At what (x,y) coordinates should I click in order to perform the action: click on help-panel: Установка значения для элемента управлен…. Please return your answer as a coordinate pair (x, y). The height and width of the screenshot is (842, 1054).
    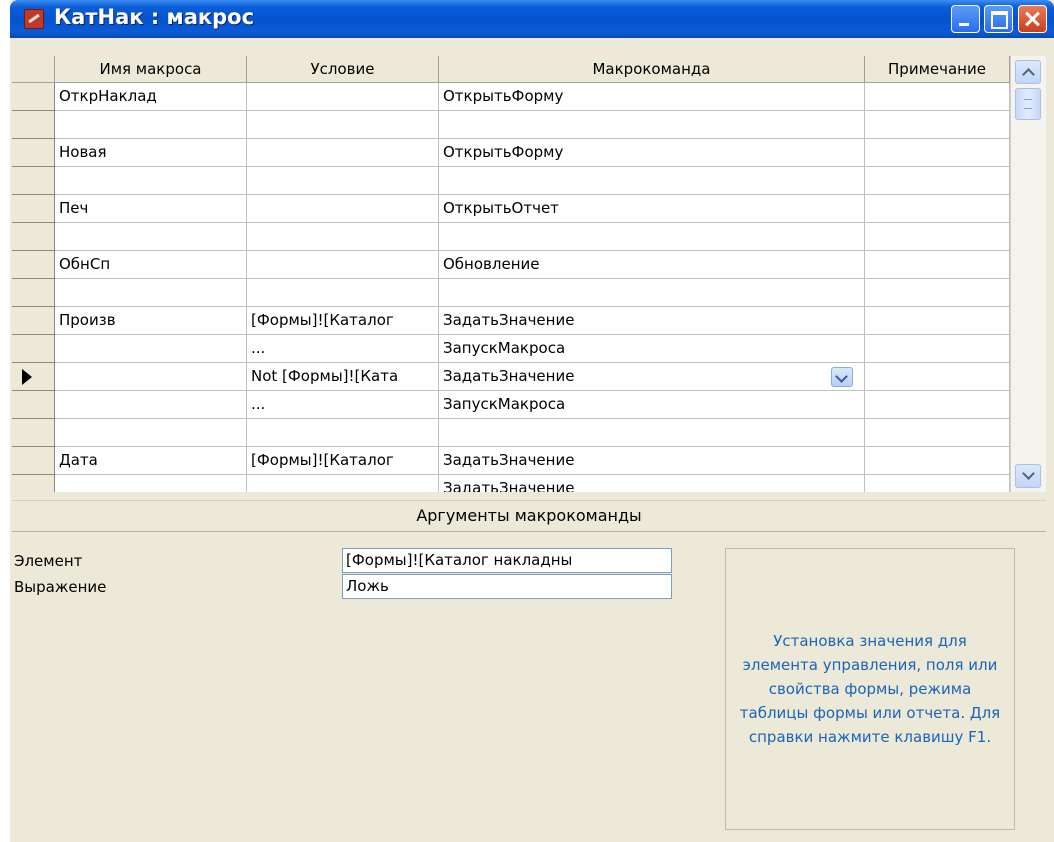
    Looking at the image, I should click on (870, 689).